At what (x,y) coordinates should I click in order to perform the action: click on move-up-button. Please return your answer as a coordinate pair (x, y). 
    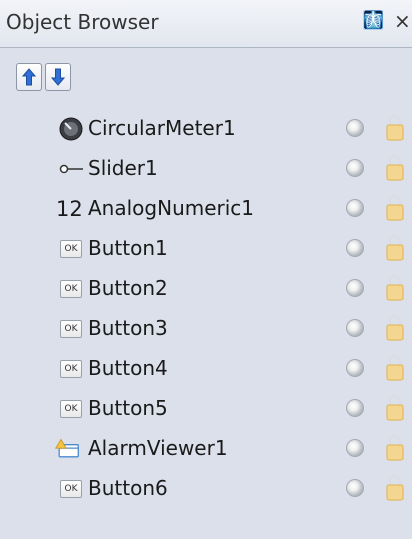
    Looking at the image, I should click on (29, 77).